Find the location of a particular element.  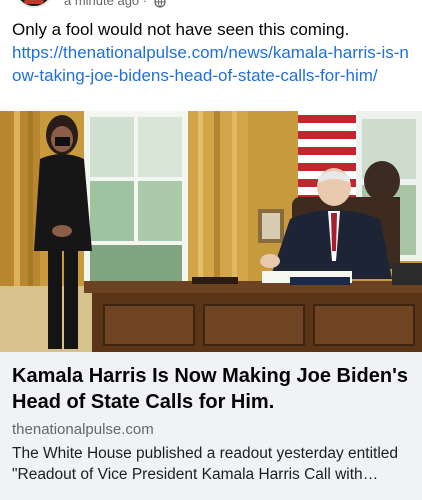

post-meta: a minute ago · is located at coordinates (115, 4).